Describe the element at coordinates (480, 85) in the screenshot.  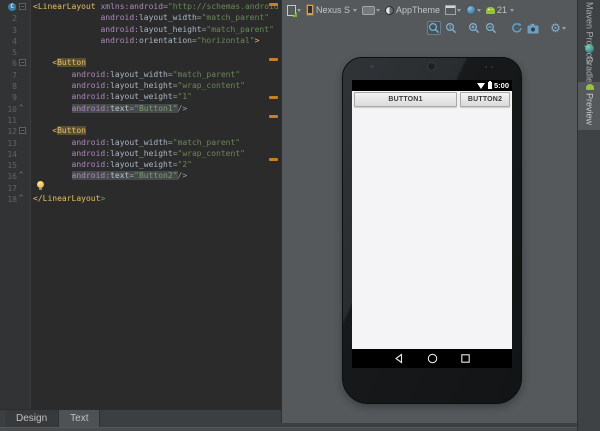
I see `wifi-icon` at that location.